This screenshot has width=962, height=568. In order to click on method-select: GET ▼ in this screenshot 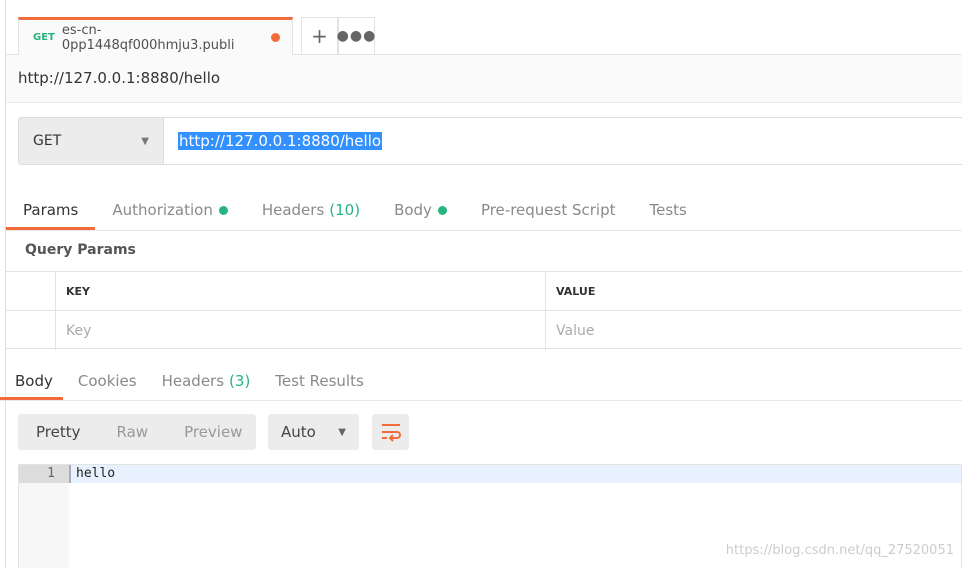, I will do `click(91, 141)`.